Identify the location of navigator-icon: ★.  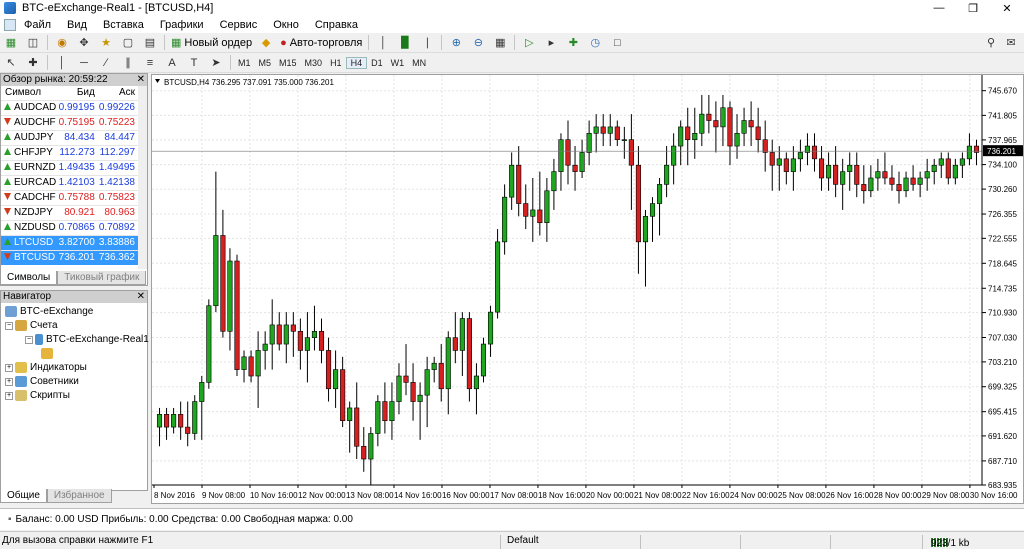
(106, 43).